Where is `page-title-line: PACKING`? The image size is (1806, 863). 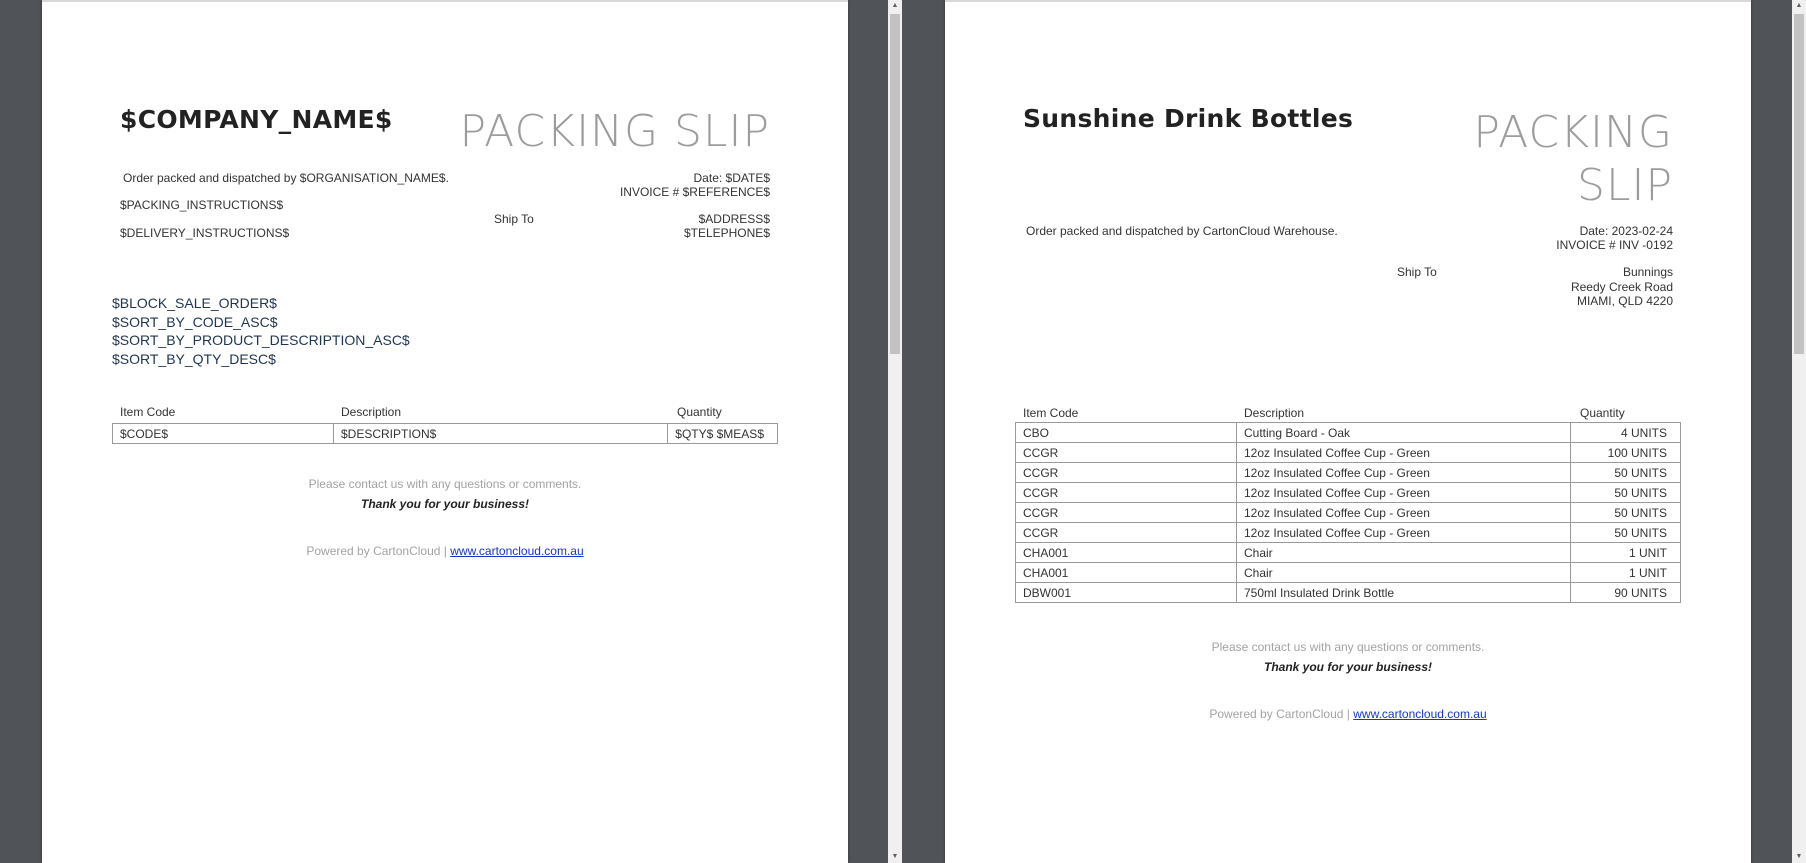
page-title-line: PACKING is located at coordinates (1573, 132).